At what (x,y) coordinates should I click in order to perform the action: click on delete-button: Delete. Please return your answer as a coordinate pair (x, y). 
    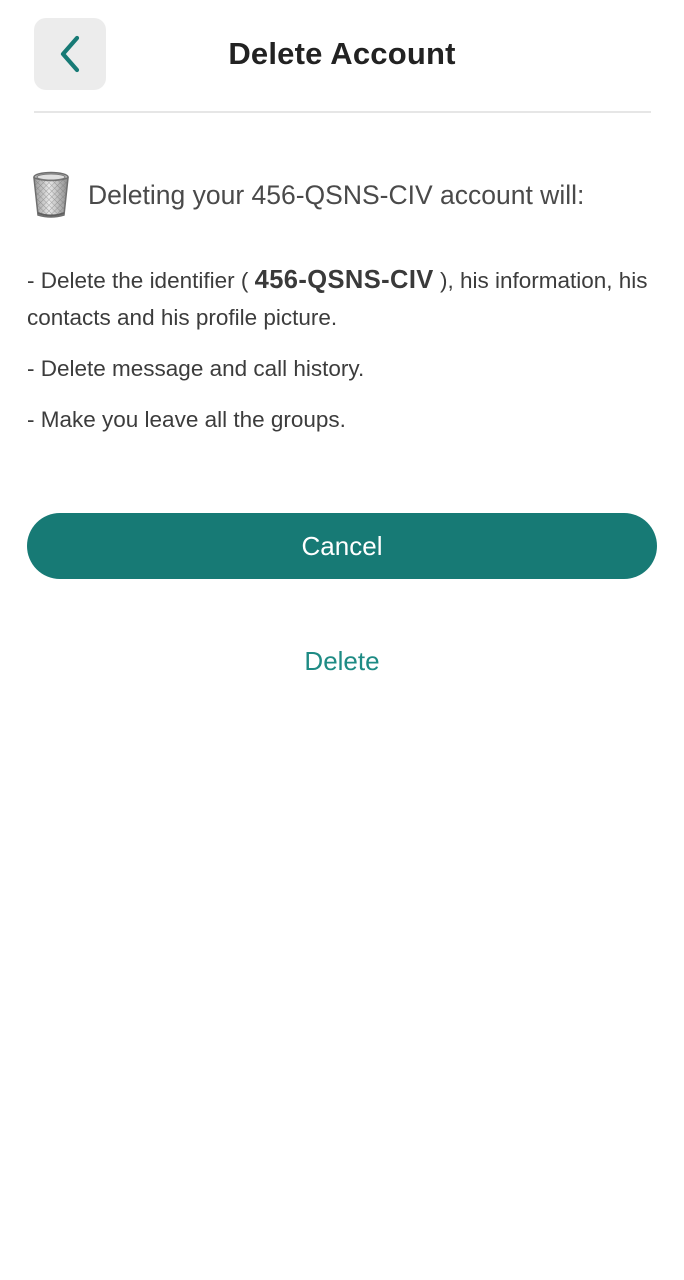
    Looking at the image, I should click on (342, 661).